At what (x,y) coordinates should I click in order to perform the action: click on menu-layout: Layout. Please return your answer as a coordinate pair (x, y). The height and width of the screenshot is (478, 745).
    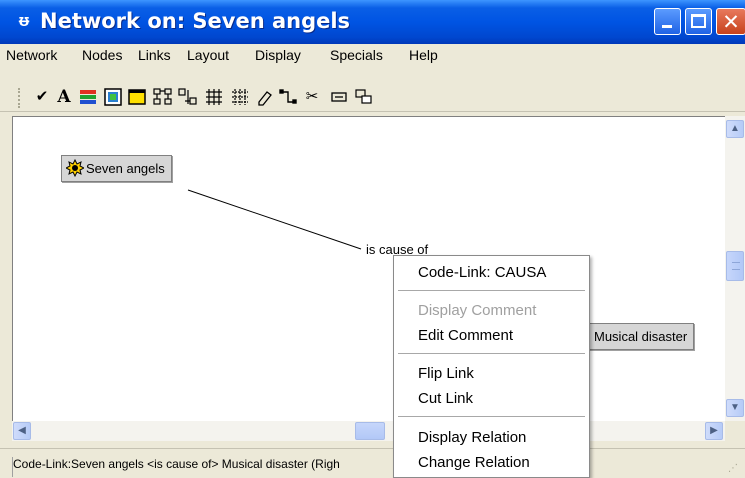
    Looking at the image, I should click on (208, 55).